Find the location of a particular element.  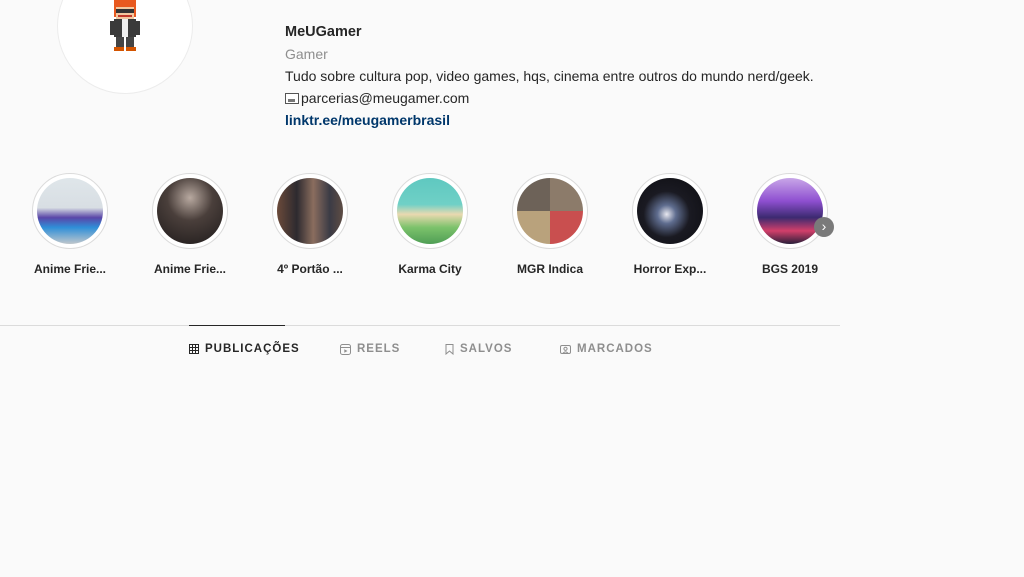

tabs-divider is located at coordinates (420, 325).